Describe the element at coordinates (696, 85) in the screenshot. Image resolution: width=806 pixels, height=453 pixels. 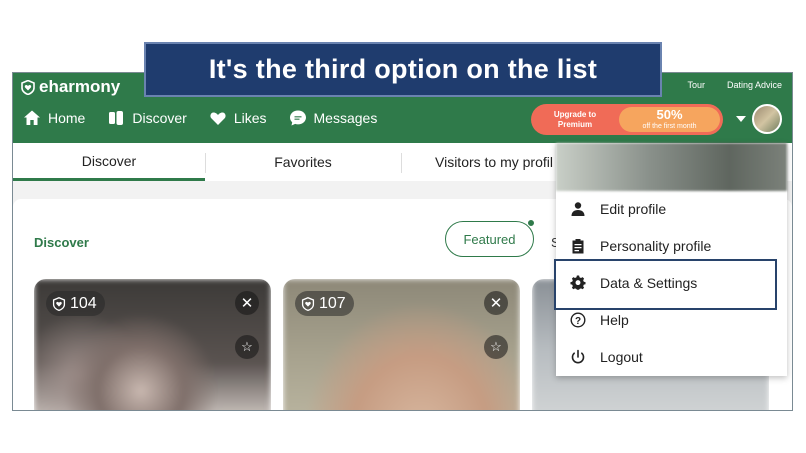
I see `top-link-tour: Tour` at that location.